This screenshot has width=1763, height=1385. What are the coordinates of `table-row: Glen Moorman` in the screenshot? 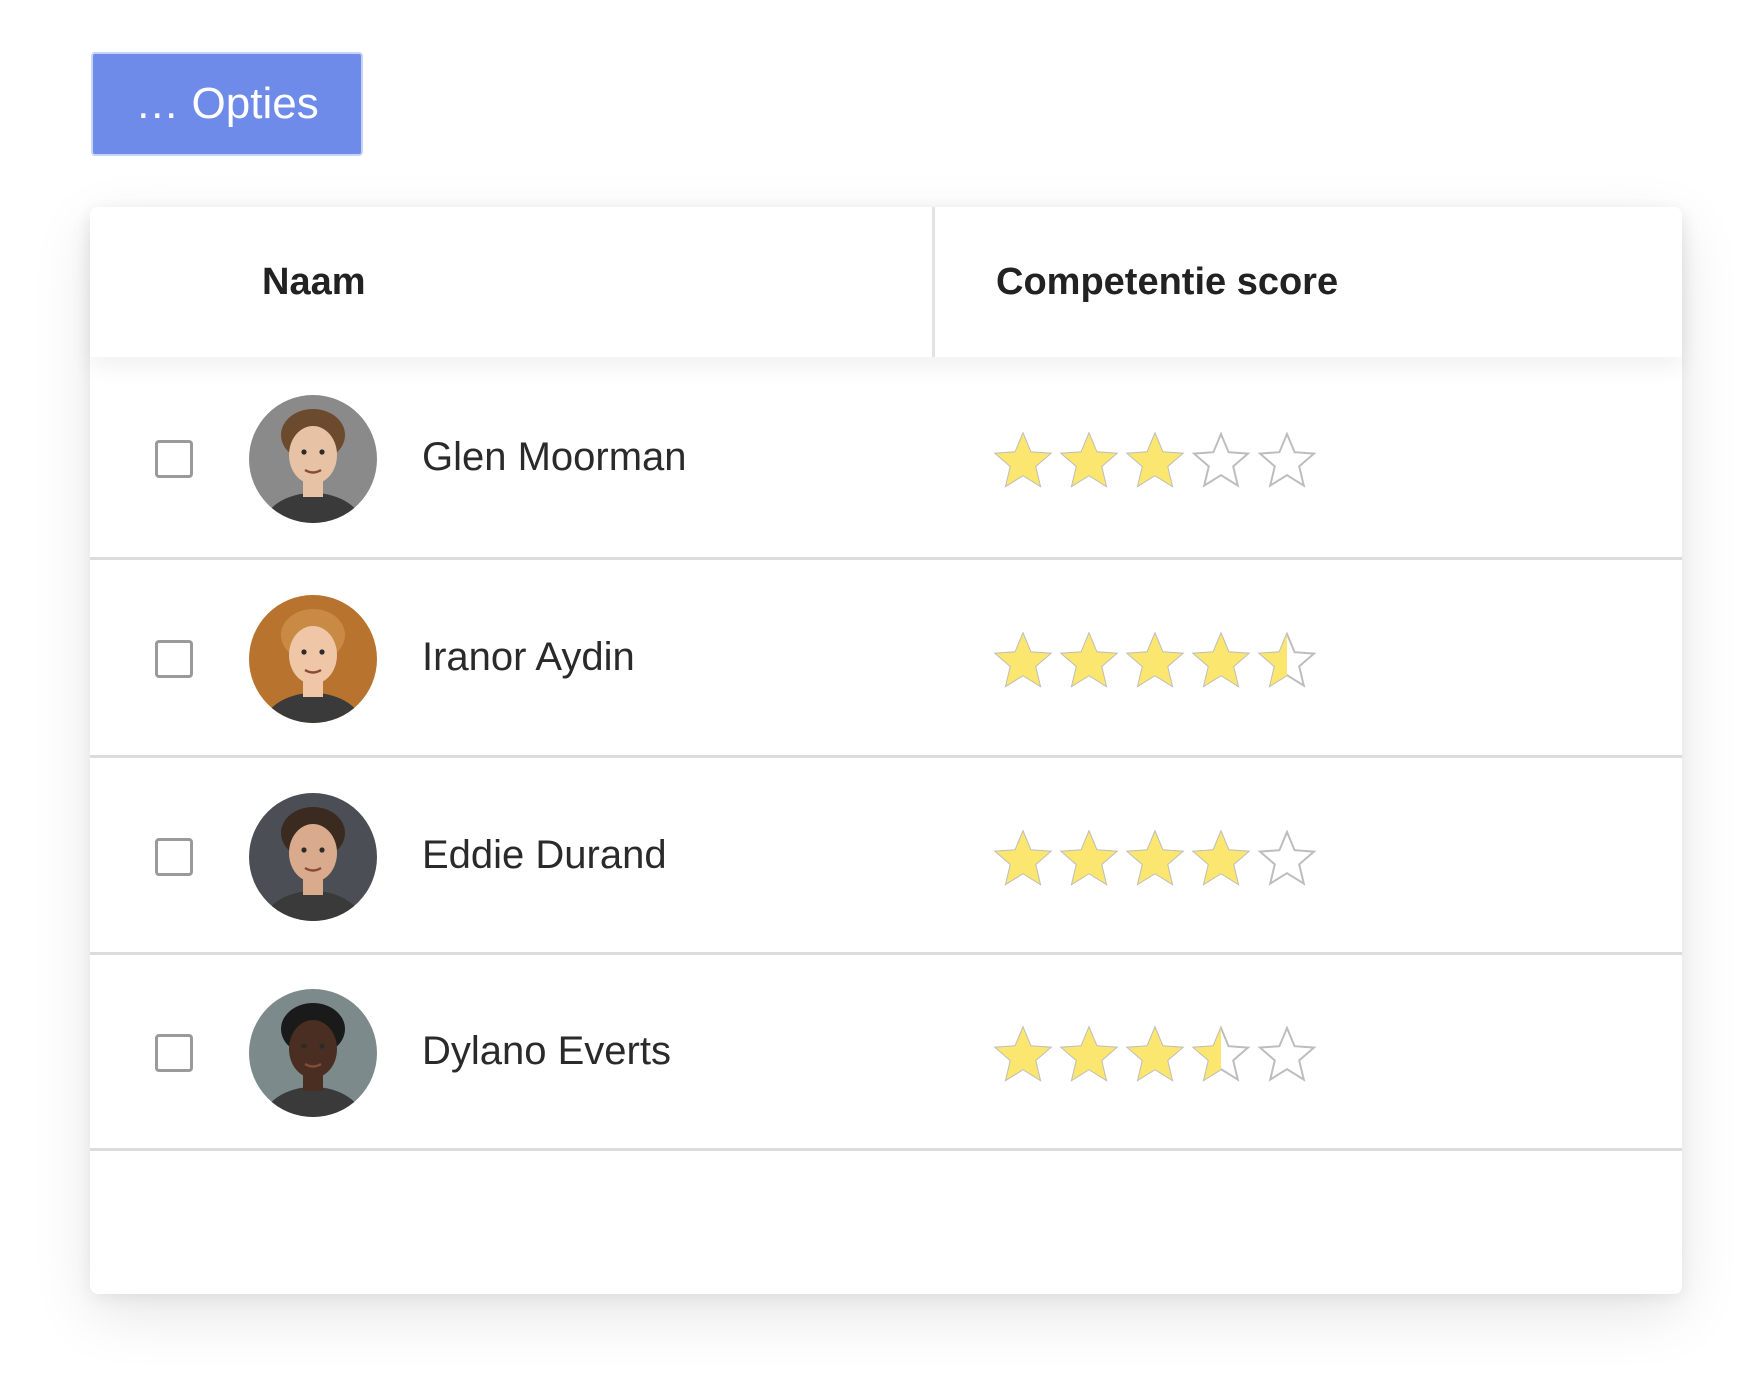 It's located at (886, 458).